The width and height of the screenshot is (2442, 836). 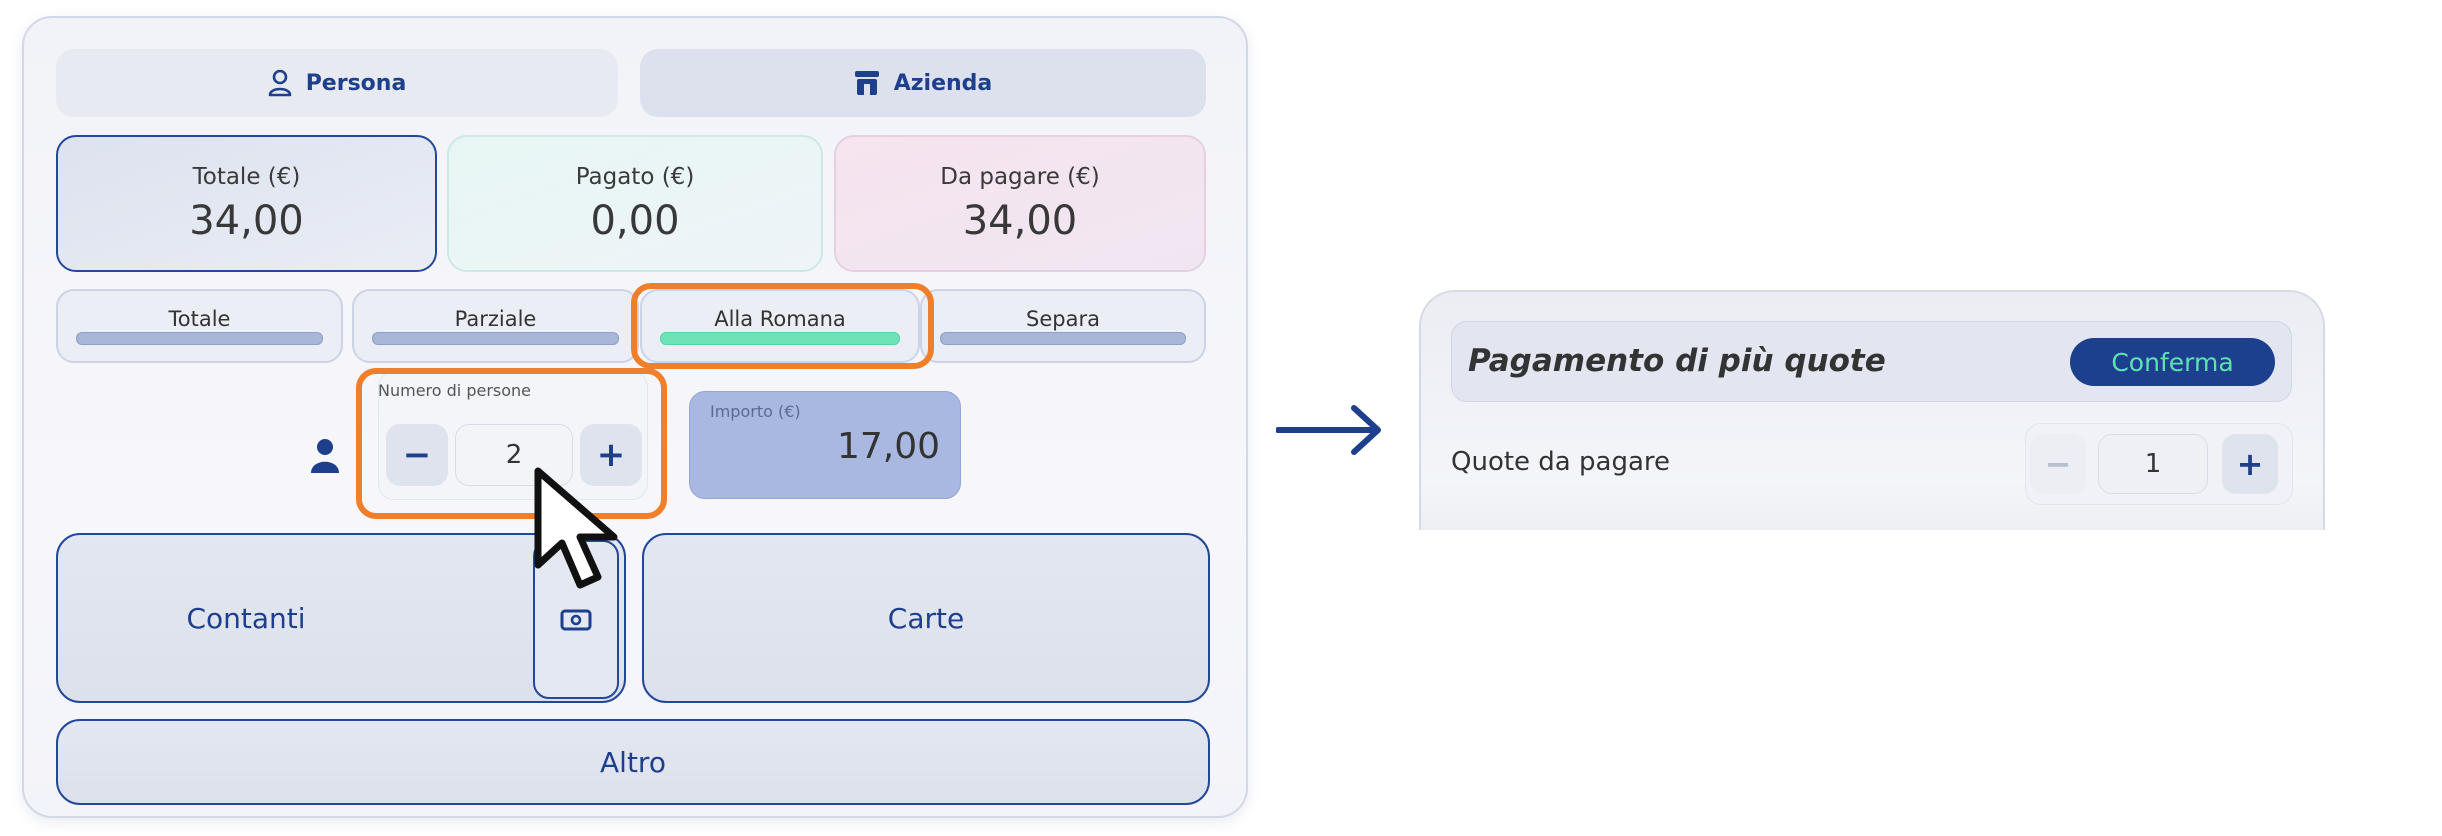 What do you see at coordinates (356, 83) in the screenshot?
I see `persona-label: Persona` at bounding box center [356, 83].